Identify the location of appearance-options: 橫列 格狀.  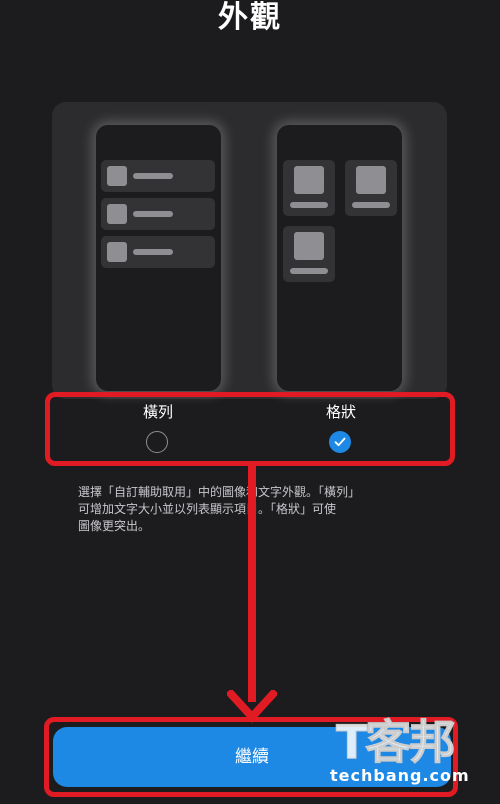
(251, 428).